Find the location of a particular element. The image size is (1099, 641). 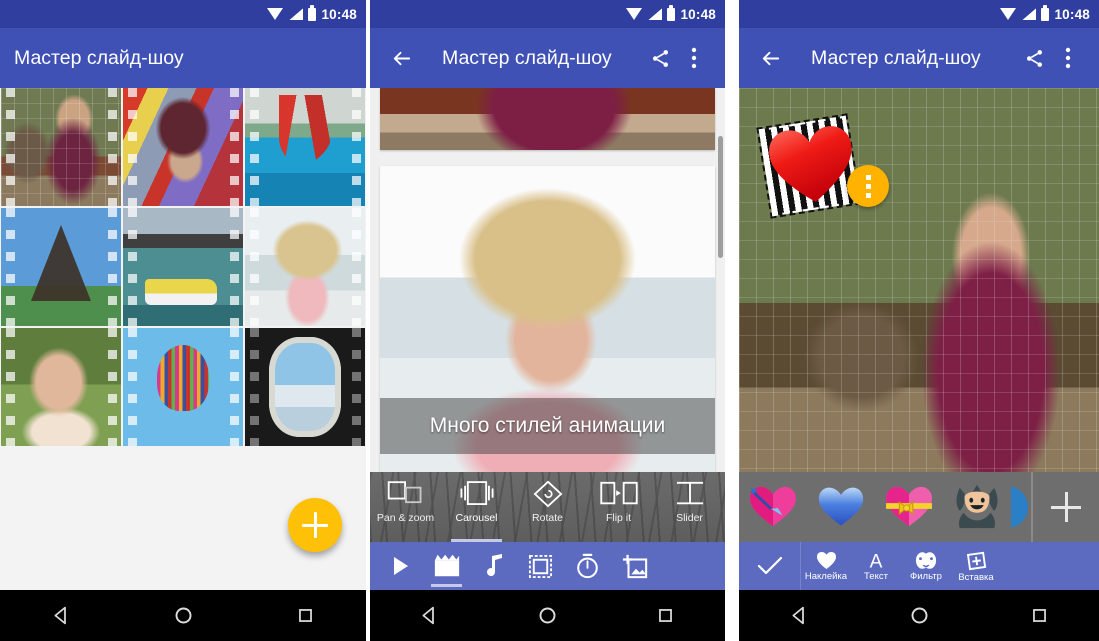

transition-pan-zoom: Pan & zoom is located at coordinates (405, 507).